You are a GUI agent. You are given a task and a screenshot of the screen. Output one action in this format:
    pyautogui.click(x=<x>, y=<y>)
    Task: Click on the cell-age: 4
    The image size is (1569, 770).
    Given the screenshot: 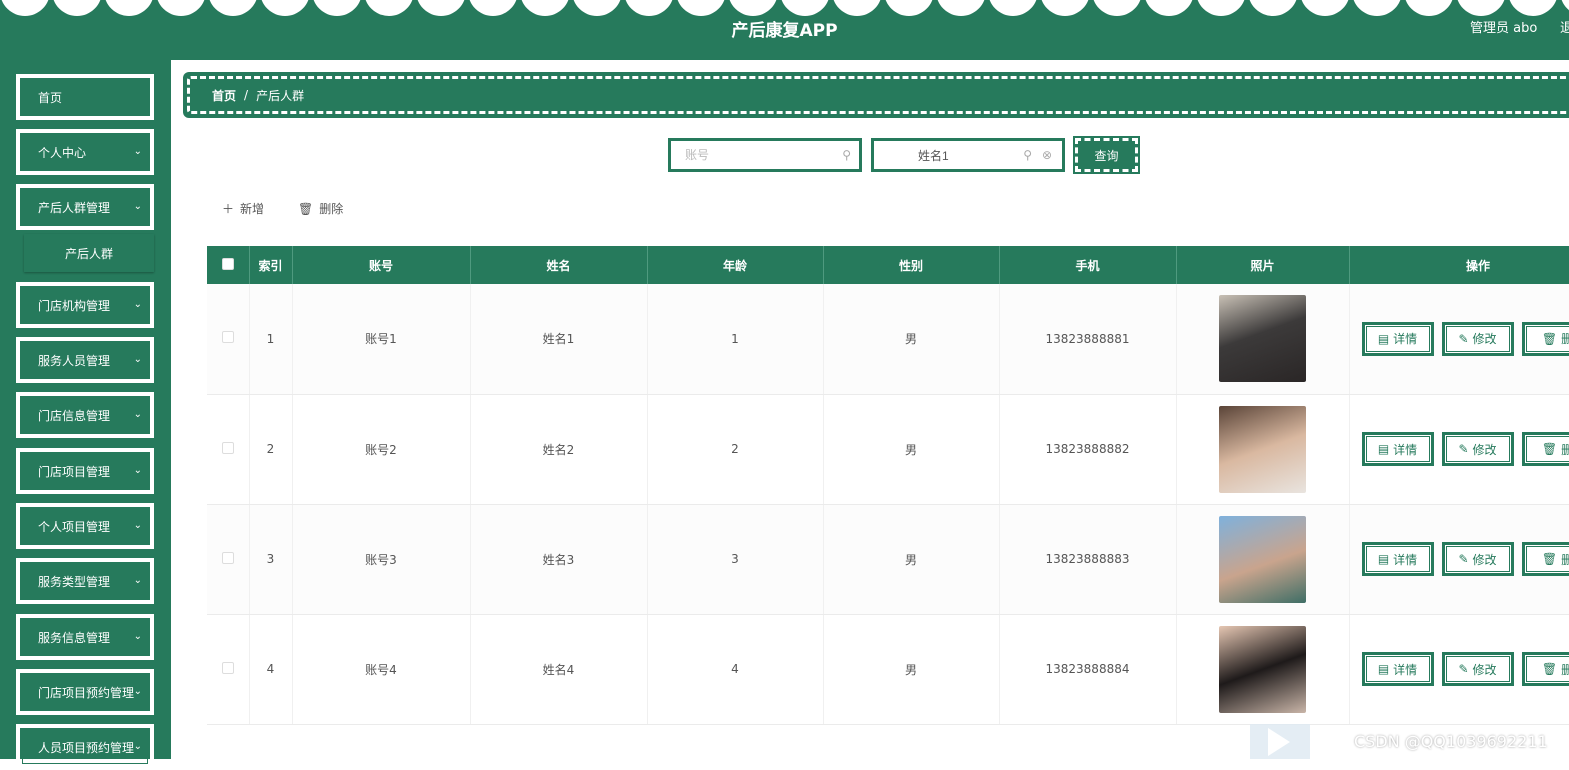 What is the action you would take?
    pyautogui.click(x=735, y=669)
    